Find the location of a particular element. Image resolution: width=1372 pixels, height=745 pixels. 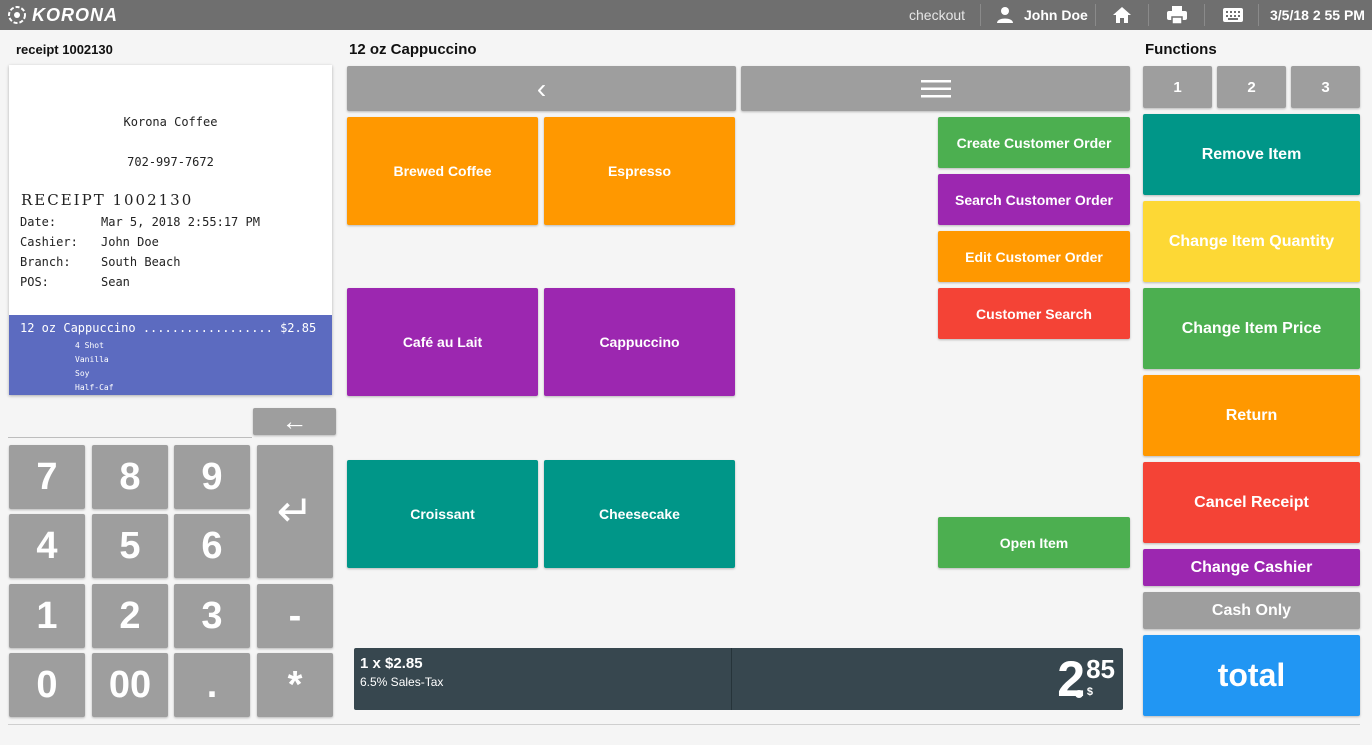

product-panel-heading: 12 oz Cappuccino is located at coordinates (413, 49).